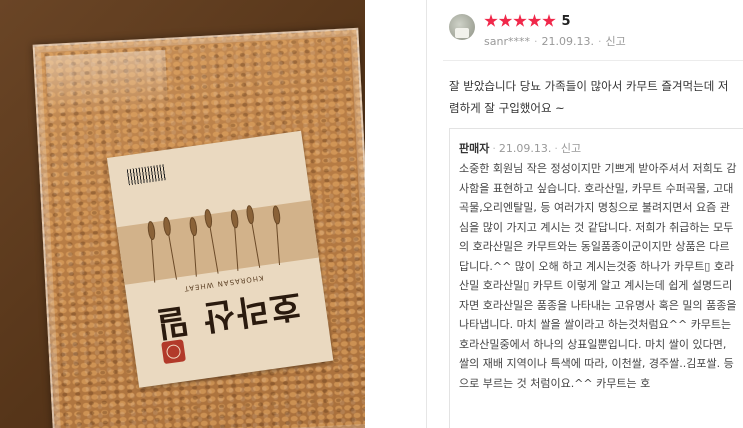 The image size is (743, 428). Describe the element at coordinates (396, 214) in the screenshot. I see `photo-gap` at that location.